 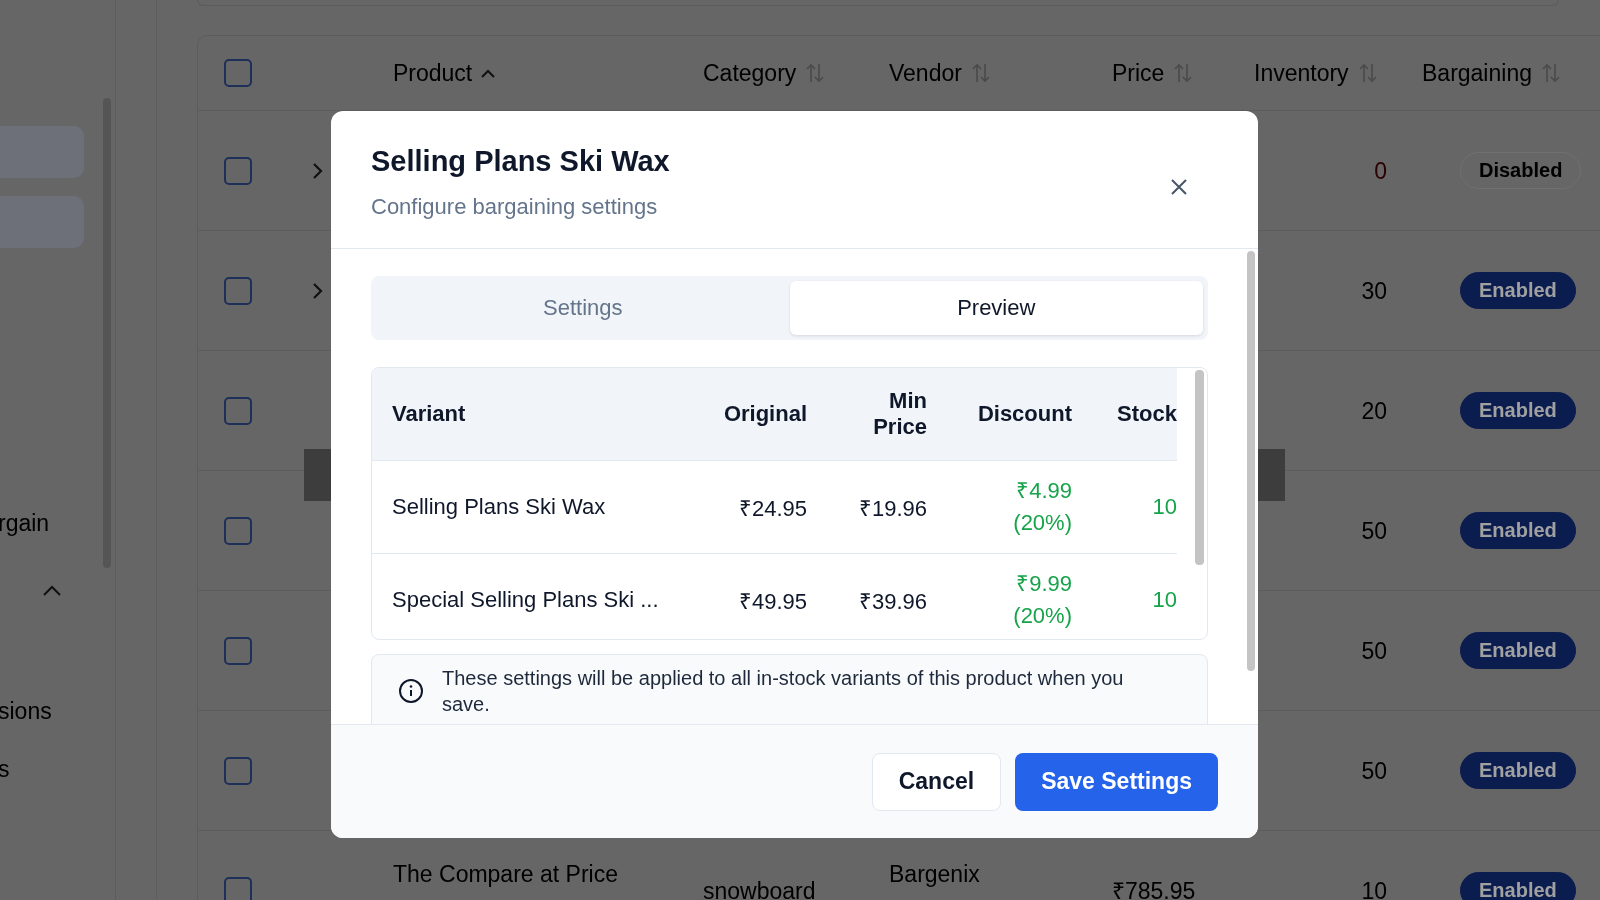 What do you see at coordinates (1477, 73) in the screenshot?
I see `column-header: Bargaining` at bounding box center [1477, 73].